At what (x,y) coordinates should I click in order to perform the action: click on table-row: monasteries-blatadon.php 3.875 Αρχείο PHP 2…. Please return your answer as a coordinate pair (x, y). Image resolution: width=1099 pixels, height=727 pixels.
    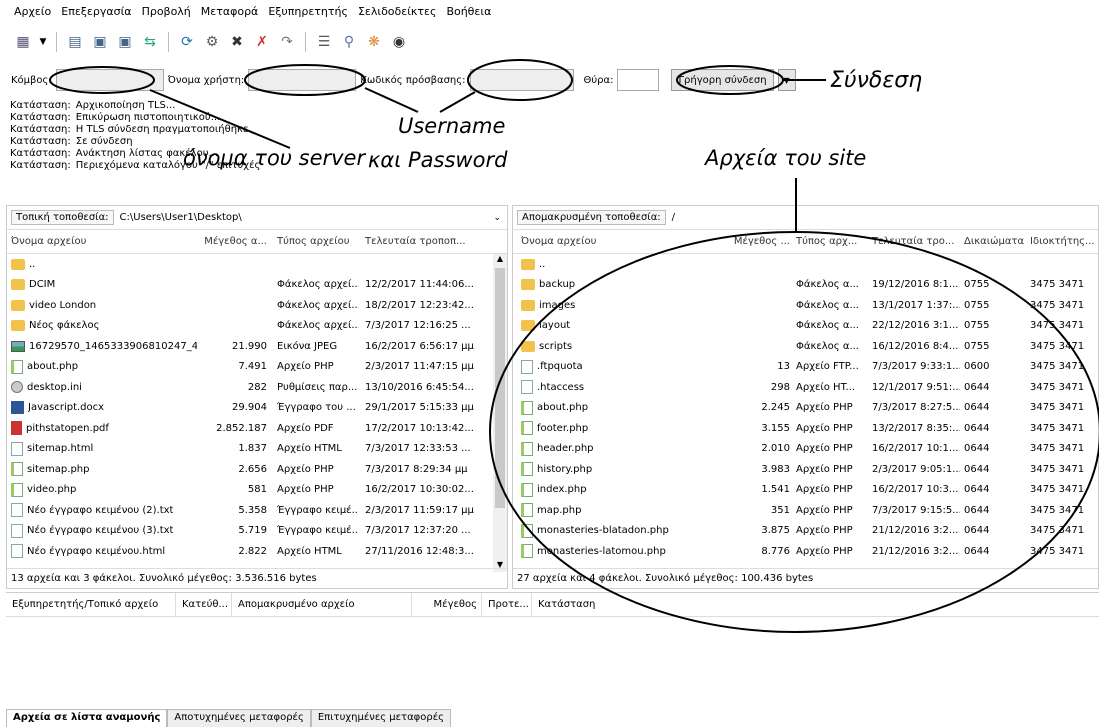
    Looking at the image, I should click on (805, 531).